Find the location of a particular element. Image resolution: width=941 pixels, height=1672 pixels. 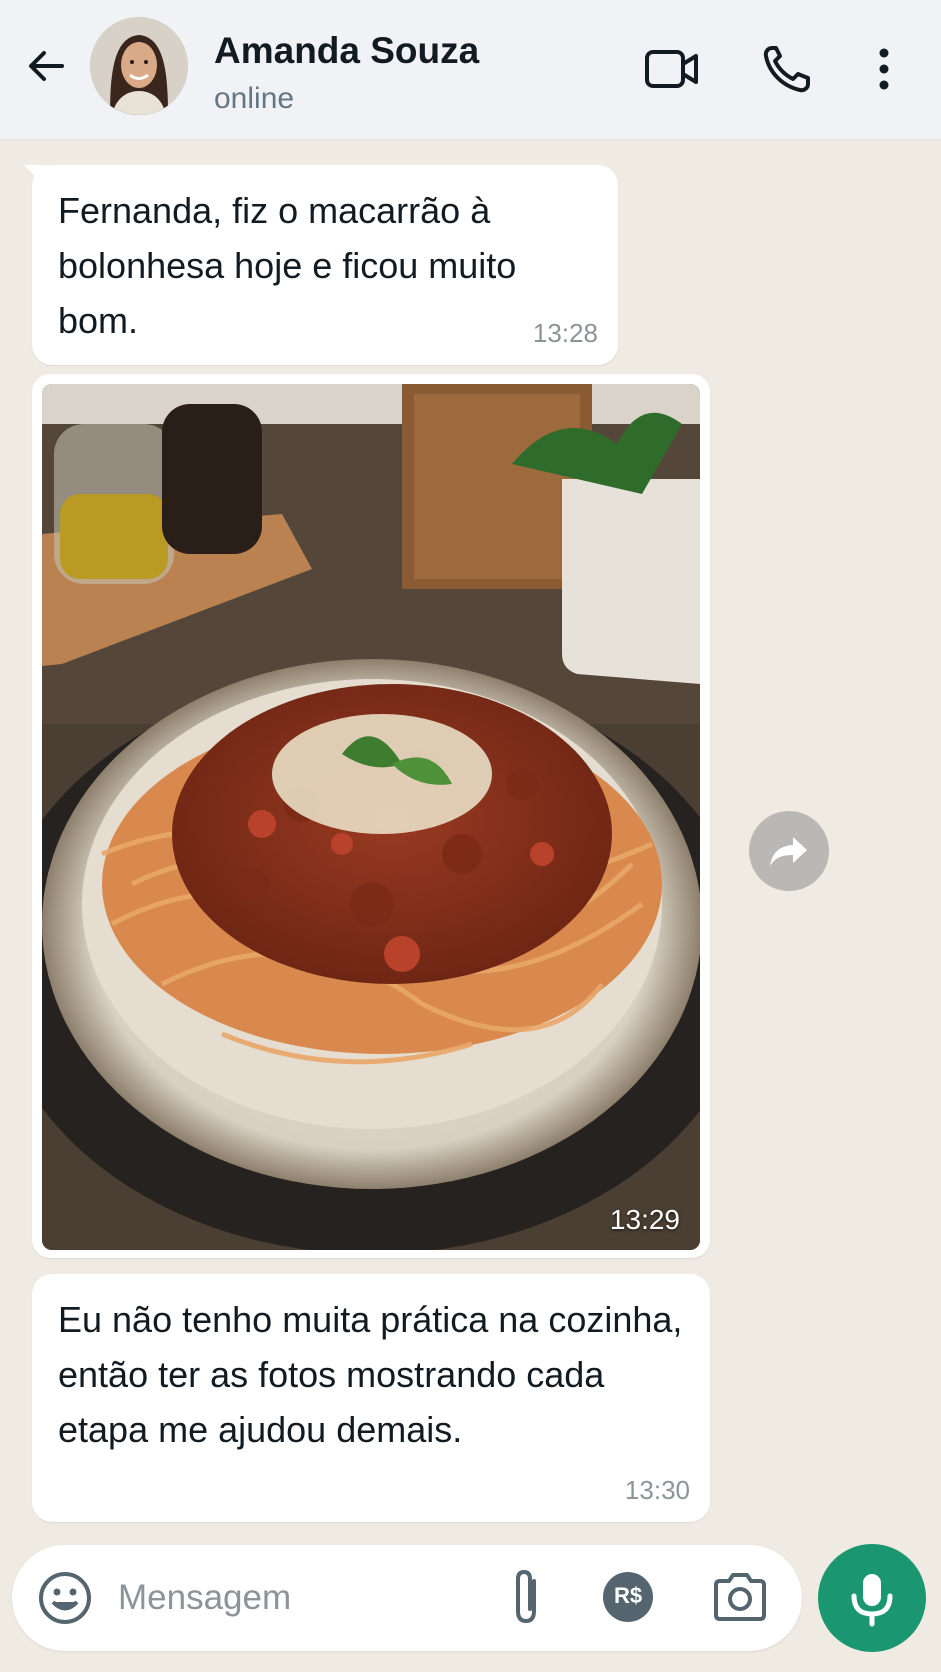

voice-message-button is located at coordinates (872, 1598).